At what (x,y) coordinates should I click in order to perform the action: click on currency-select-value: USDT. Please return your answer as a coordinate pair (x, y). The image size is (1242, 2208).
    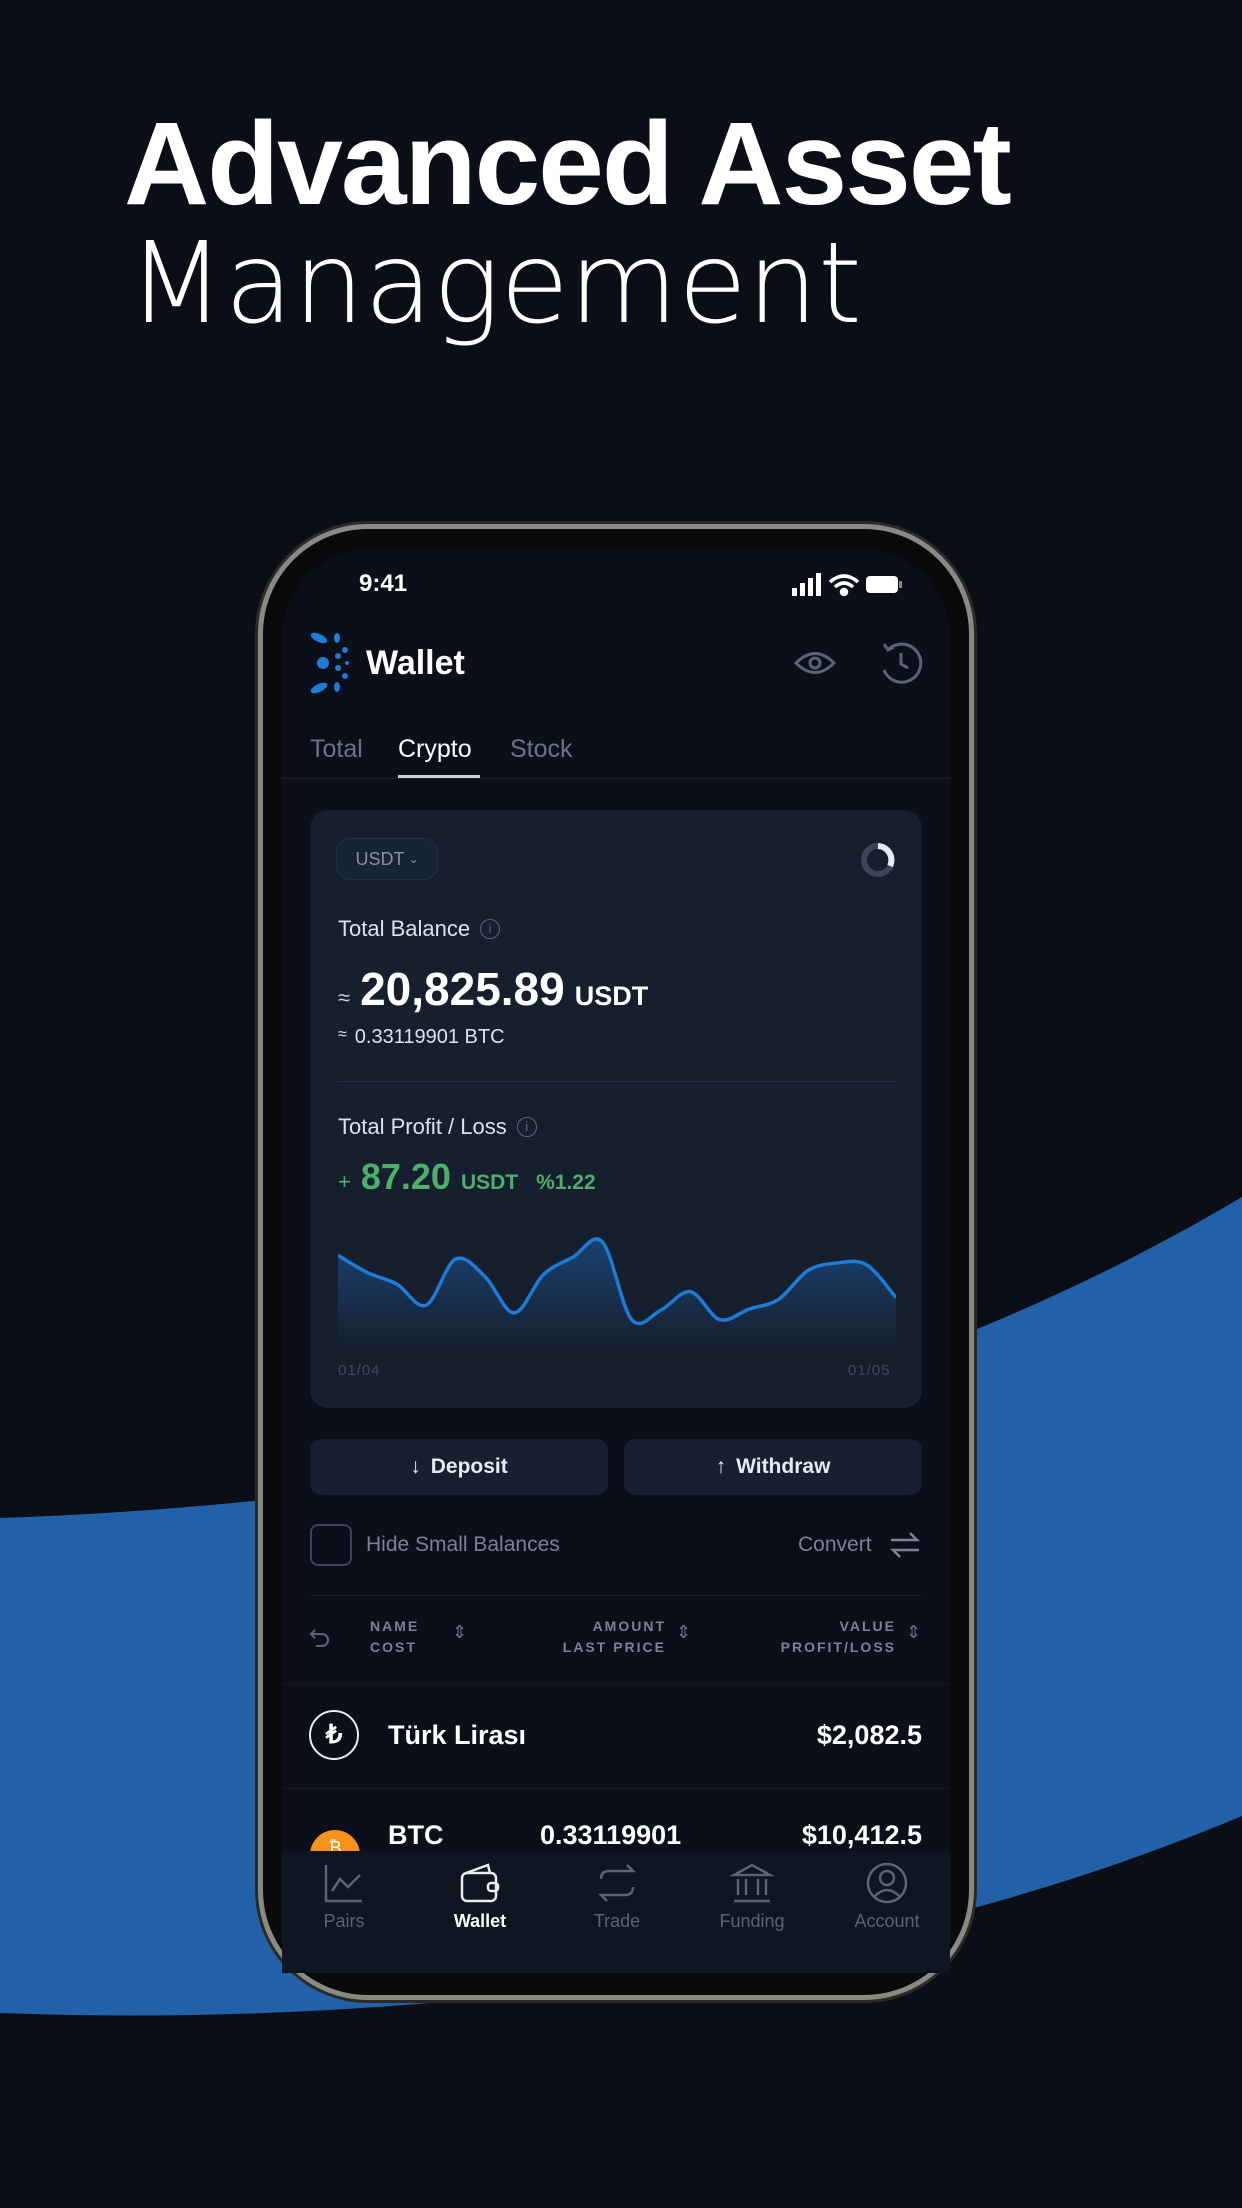
    Looking at the image, I should click on (380, 858).